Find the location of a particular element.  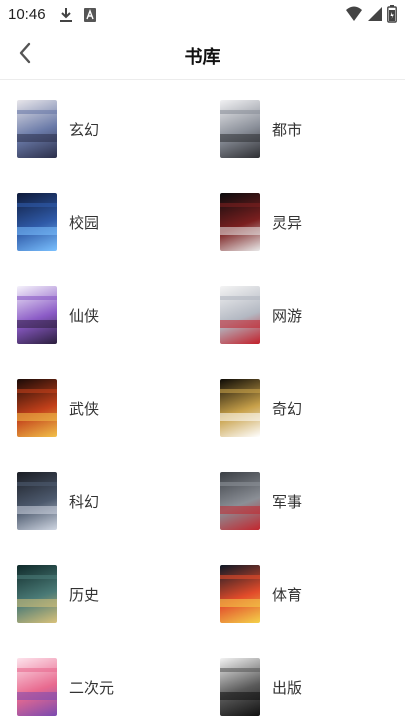

category-label: 体育 is located at coordinates (287, 594).